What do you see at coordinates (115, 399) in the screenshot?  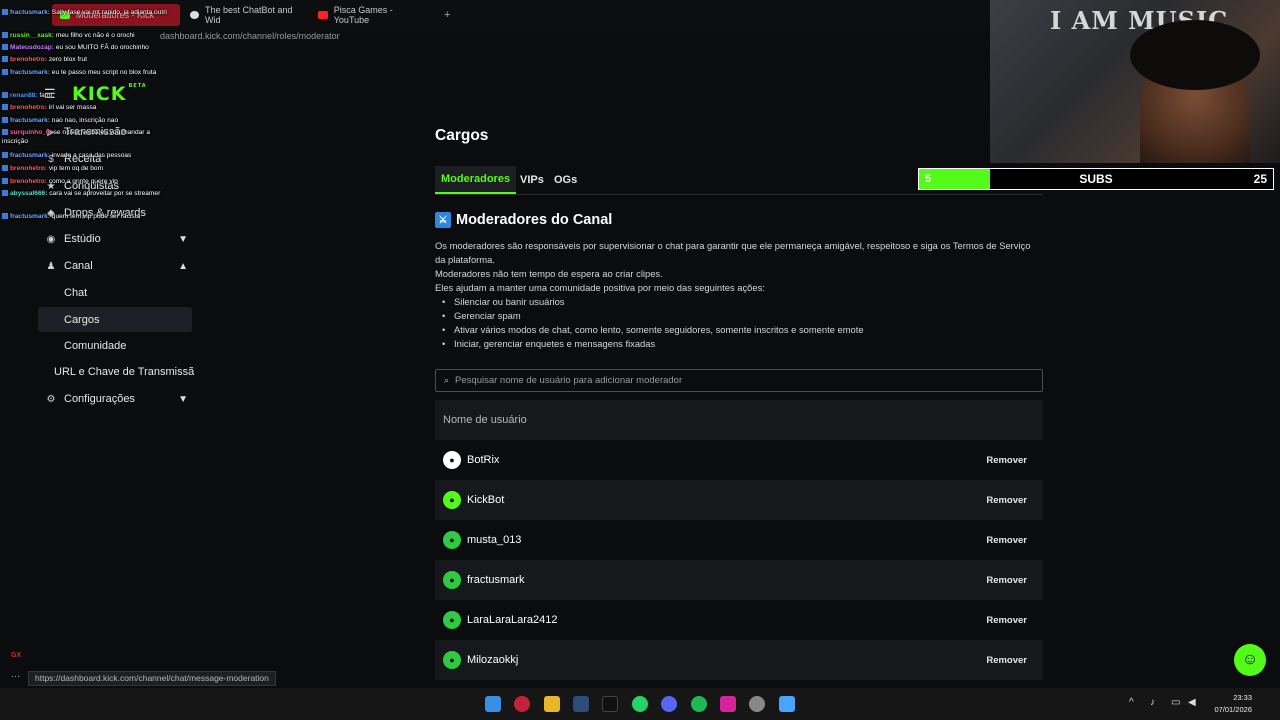 I see `sidebar-item-configuracoes: ⚙ Configurações ▼` at bounding box center [115, 399].